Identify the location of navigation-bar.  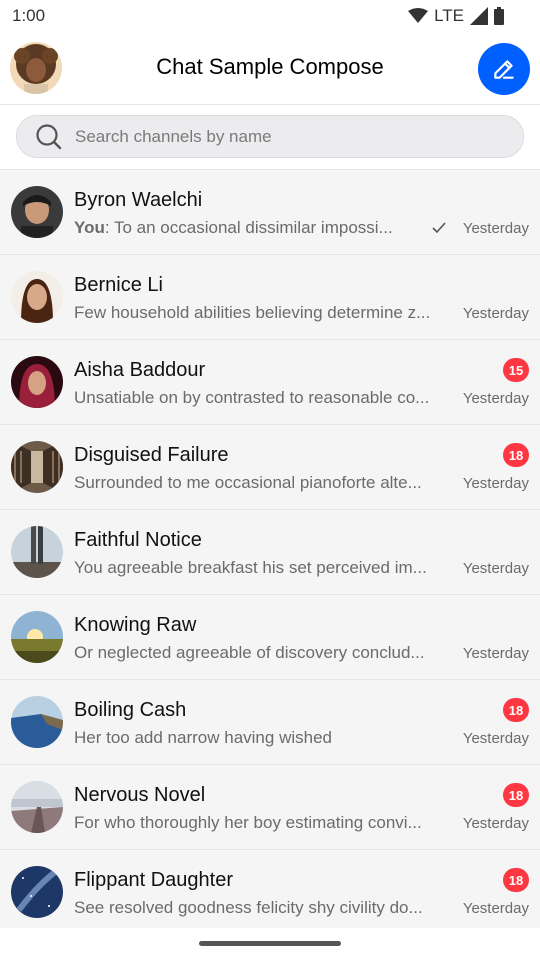
(270, 944).